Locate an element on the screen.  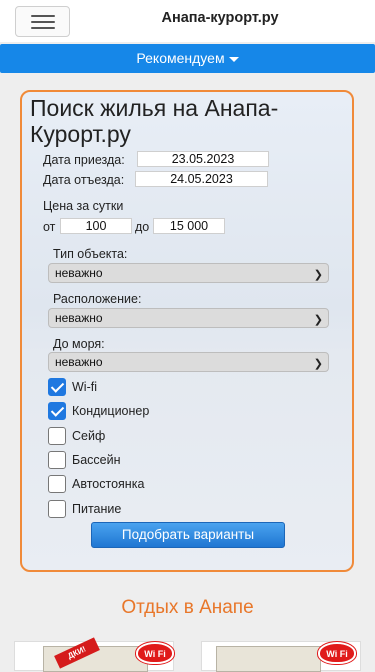
location-select: неважно ❯ is located at coordinates (188, 318).